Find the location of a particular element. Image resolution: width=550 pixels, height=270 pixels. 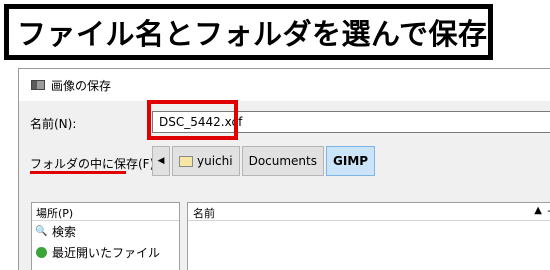

path-bar: ◀ yuichi Documents GIMP is located at coordinates (264, 161).